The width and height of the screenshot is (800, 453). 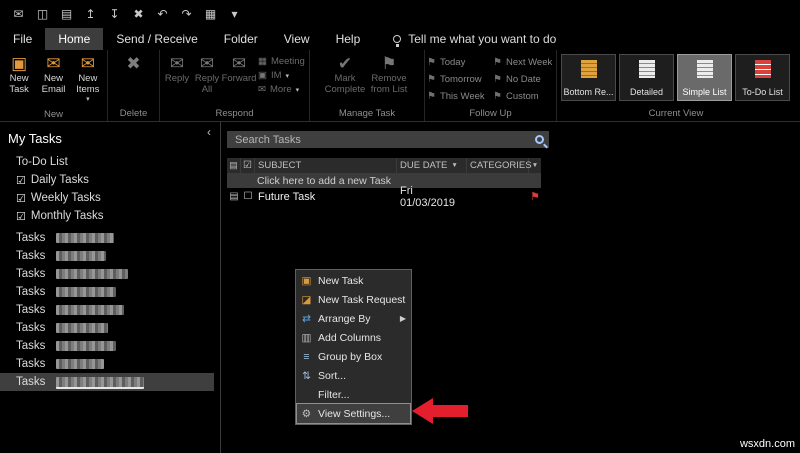 I want to click on more-commands-icon: ▾, so click(x=234, y=14).